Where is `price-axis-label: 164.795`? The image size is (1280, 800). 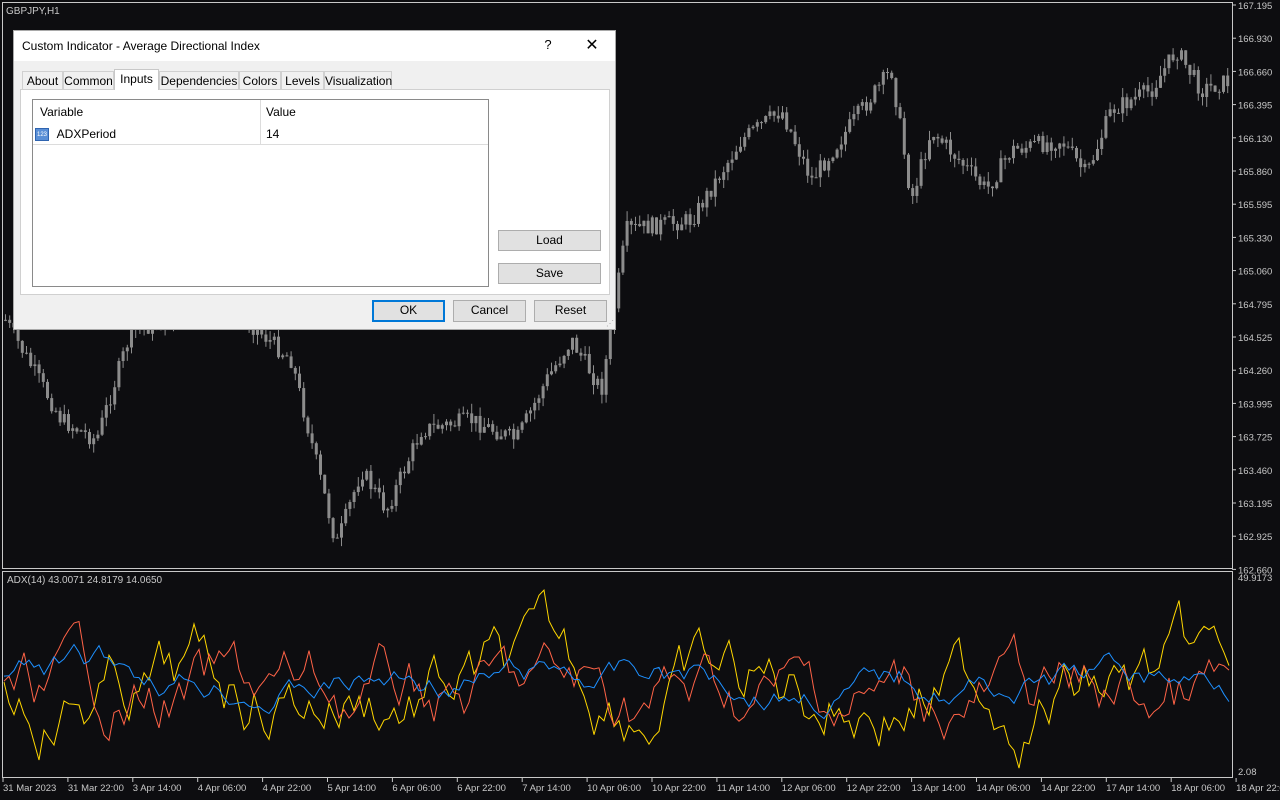 price-axis-label: 164.795 is located at coordinates (1255, 305).